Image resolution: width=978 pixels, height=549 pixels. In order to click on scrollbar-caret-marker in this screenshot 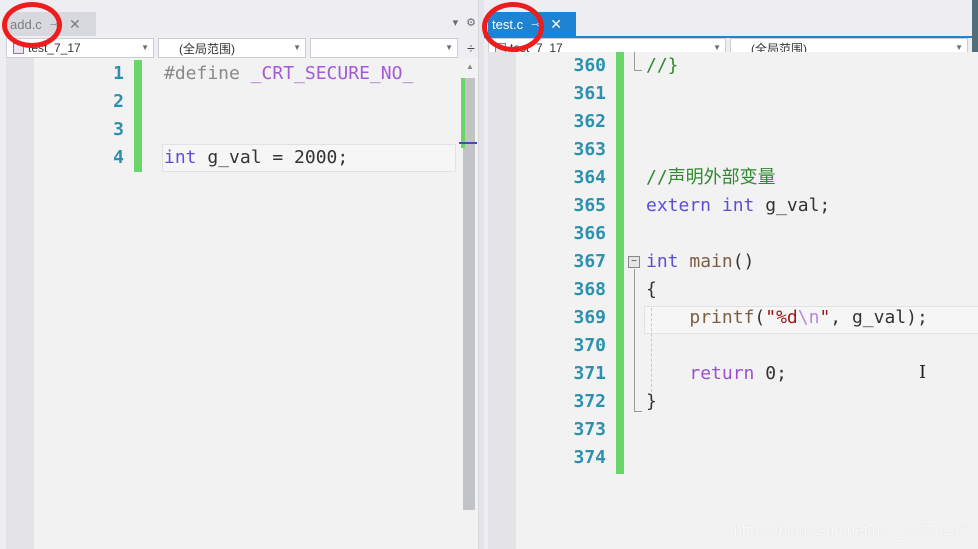, I will do `click(468, 143)`.